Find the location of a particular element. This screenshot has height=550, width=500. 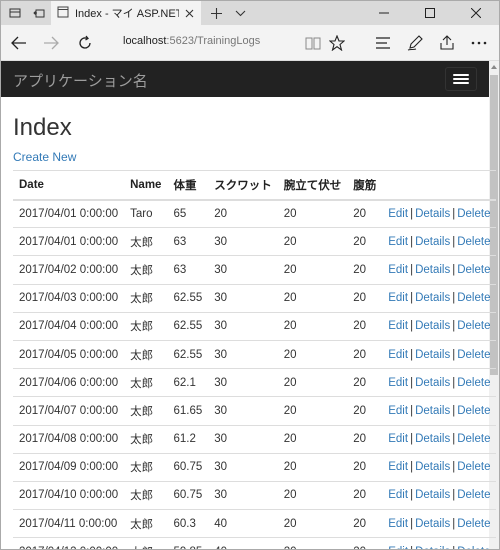

address-bar: localhost:5623/TrainingLogs is located at coordinates (191, 41).